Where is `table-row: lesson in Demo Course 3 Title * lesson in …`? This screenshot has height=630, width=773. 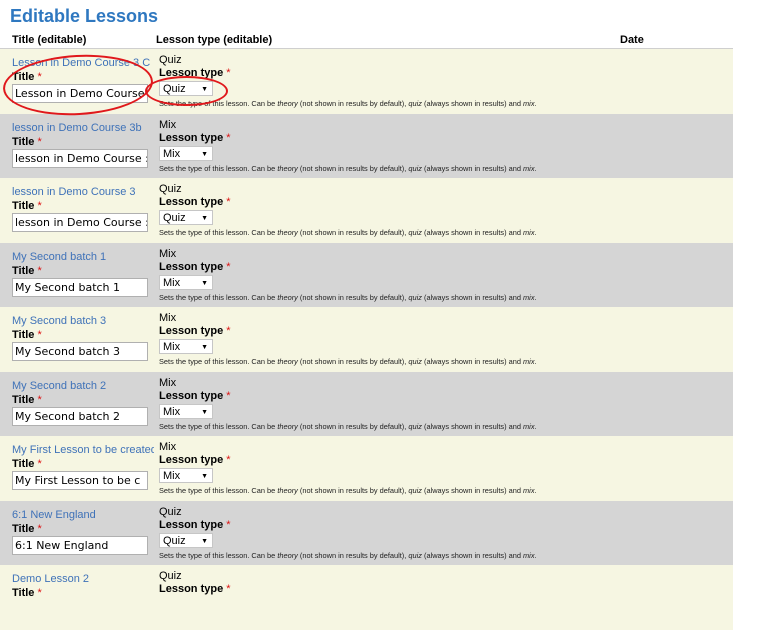
table-row: lesson in Demo Course 3 Title * lesson in … is located at coordinates (366, 210).